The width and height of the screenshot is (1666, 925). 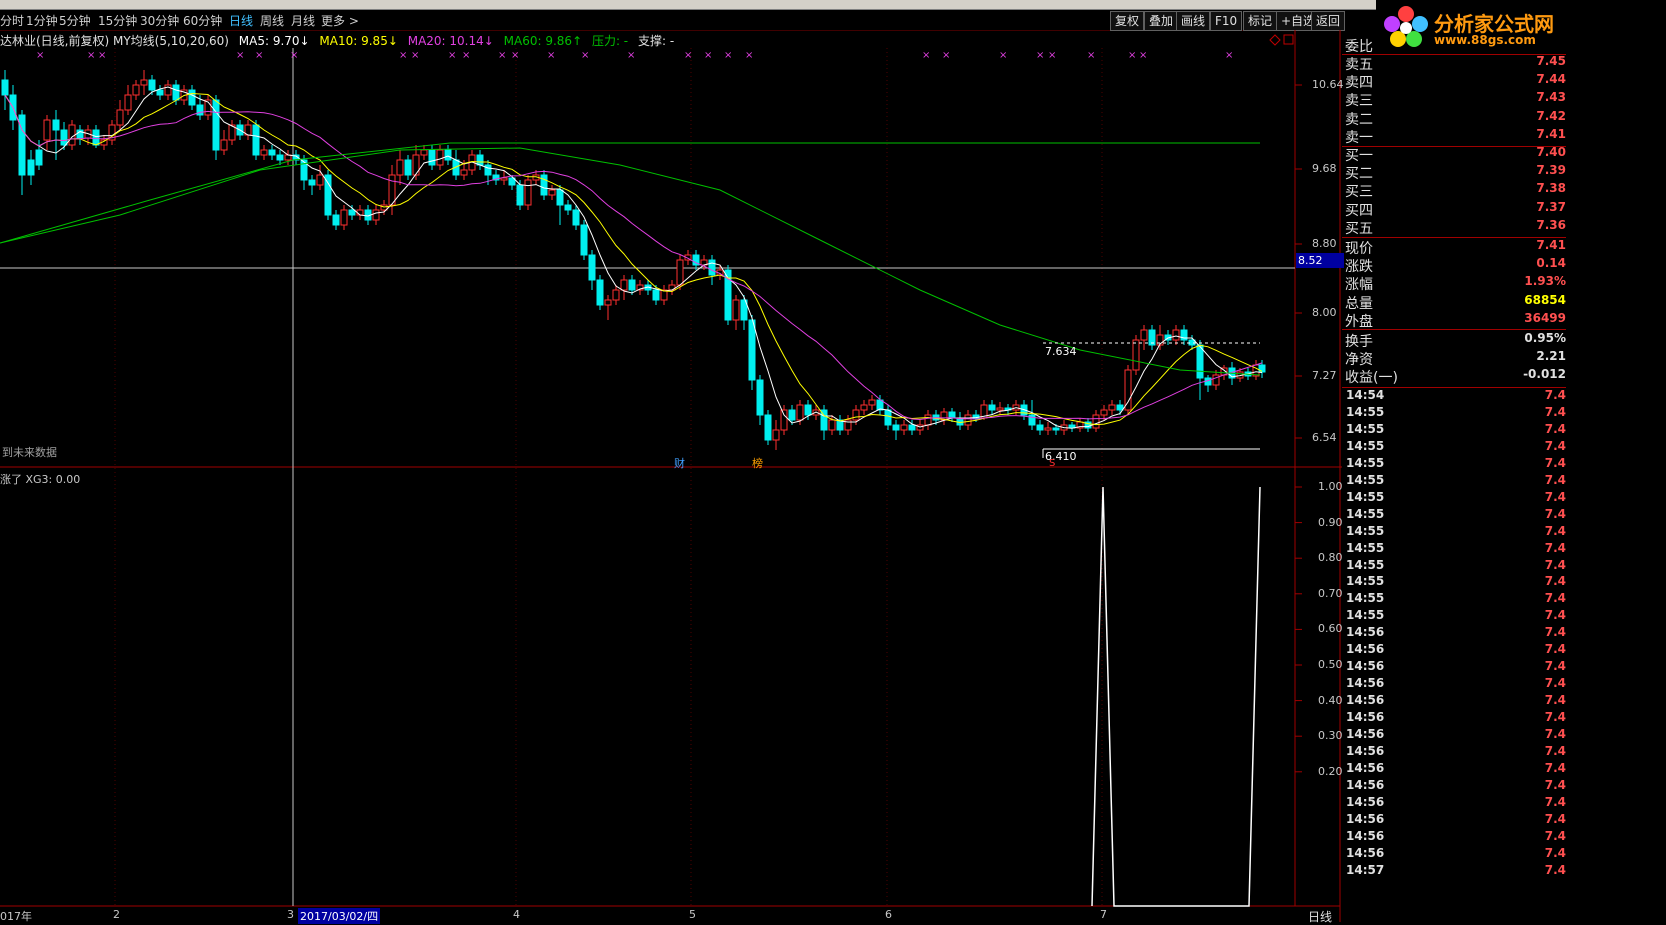 I want to click on order-level-price: 7.38, so click(x=1551, y=188).